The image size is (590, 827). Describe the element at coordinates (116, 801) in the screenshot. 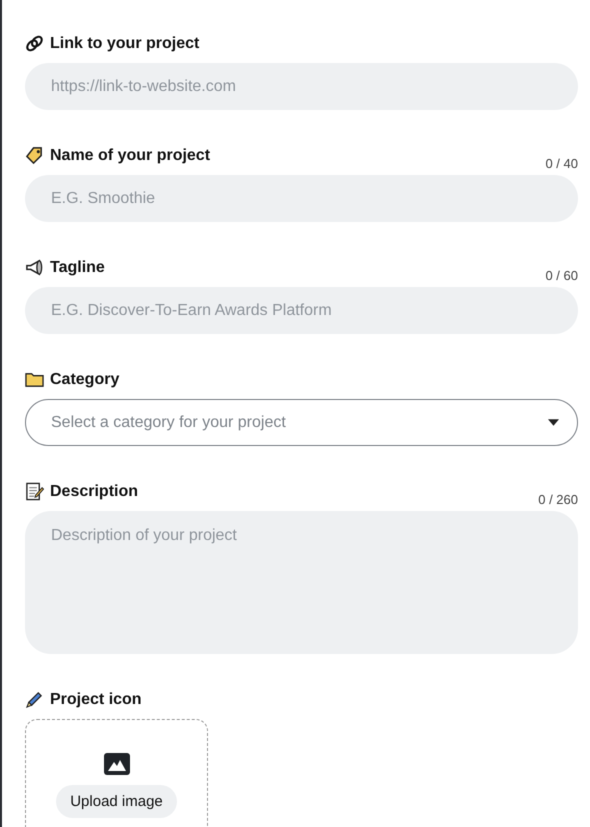

I see `upload-button: Upload image` at that location.